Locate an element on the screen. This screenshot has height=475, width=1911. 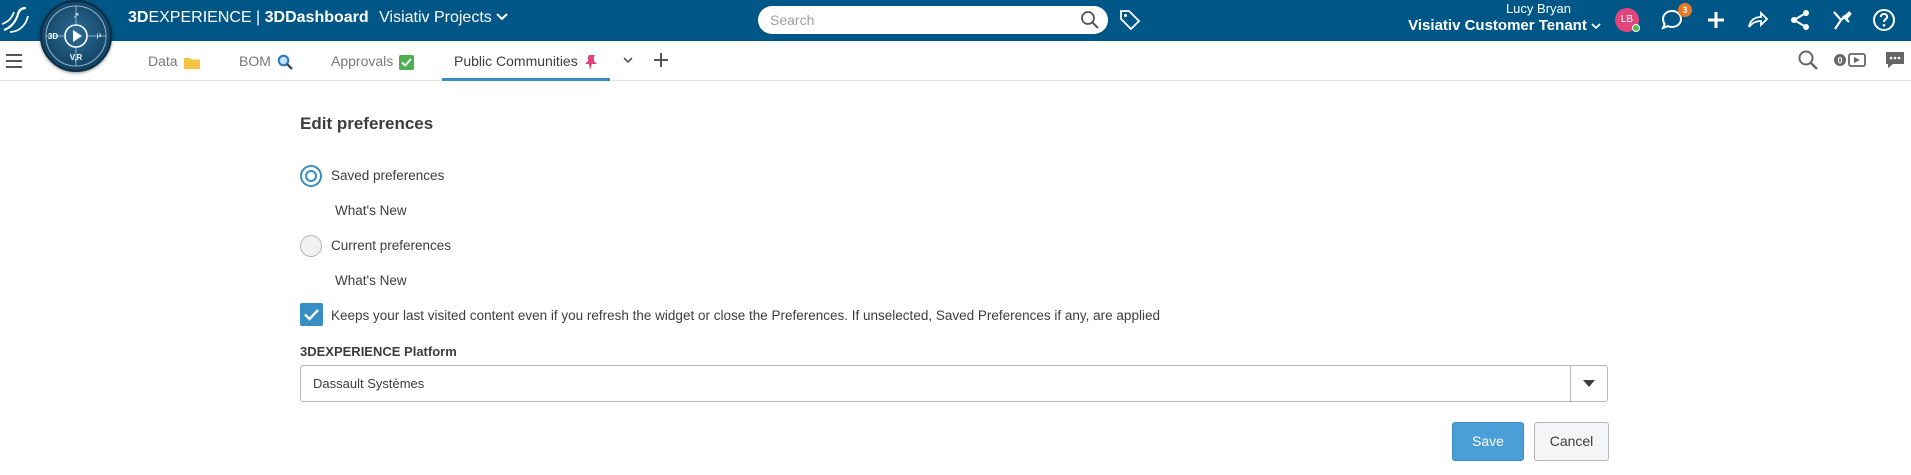
search-input is located at coordinates (920, 20).